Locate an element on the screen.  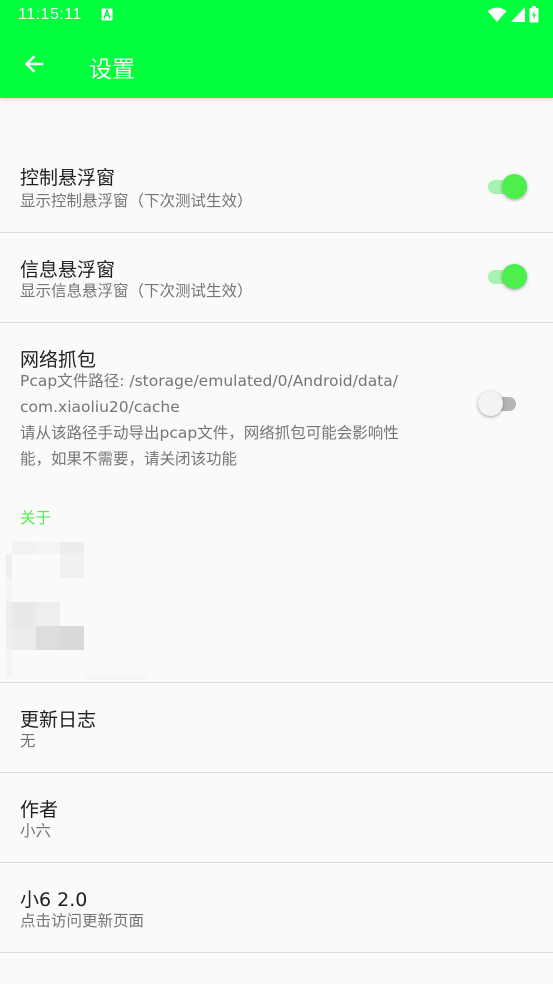
status-icons is located at coordinates (513, 14).